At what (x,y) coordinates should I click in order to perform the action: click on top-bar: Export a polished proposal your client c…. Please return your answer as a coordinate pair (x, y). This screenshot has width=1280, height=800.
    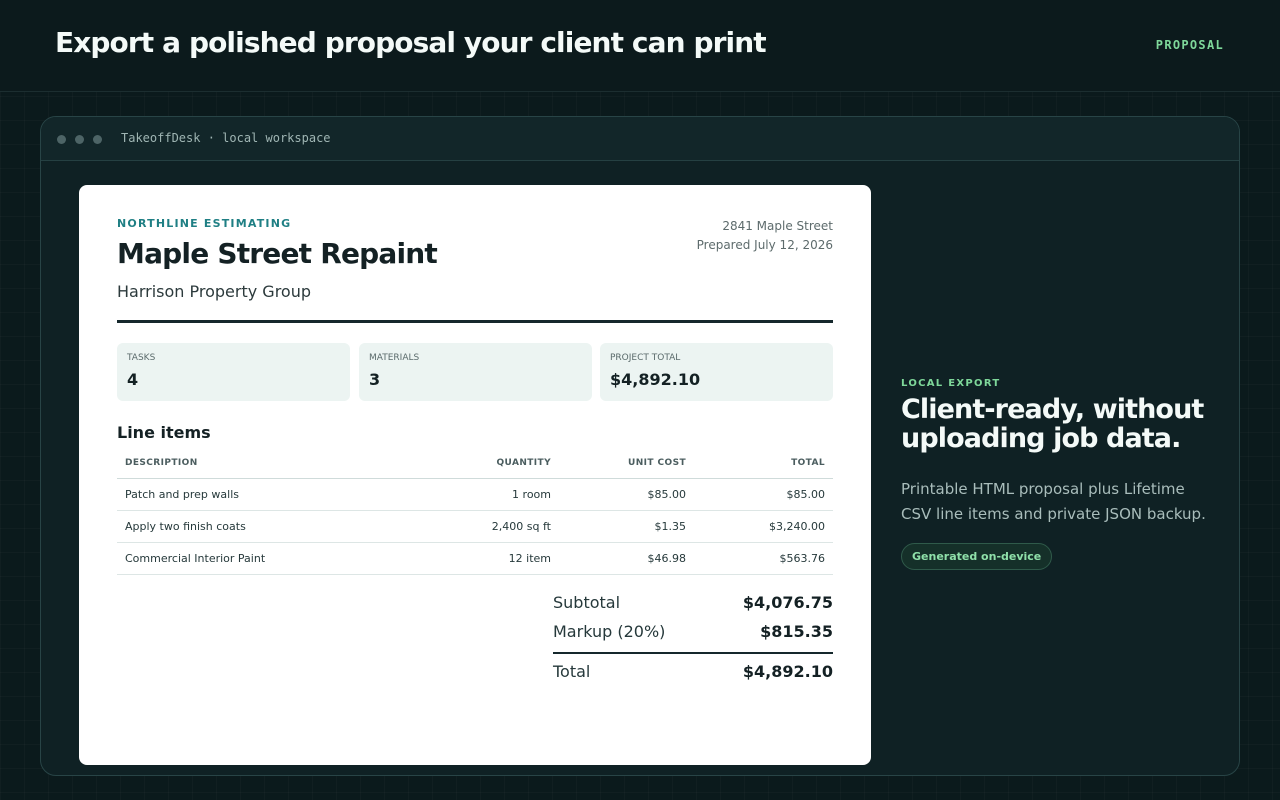
    Looking at the image, I should click on (640, 46).